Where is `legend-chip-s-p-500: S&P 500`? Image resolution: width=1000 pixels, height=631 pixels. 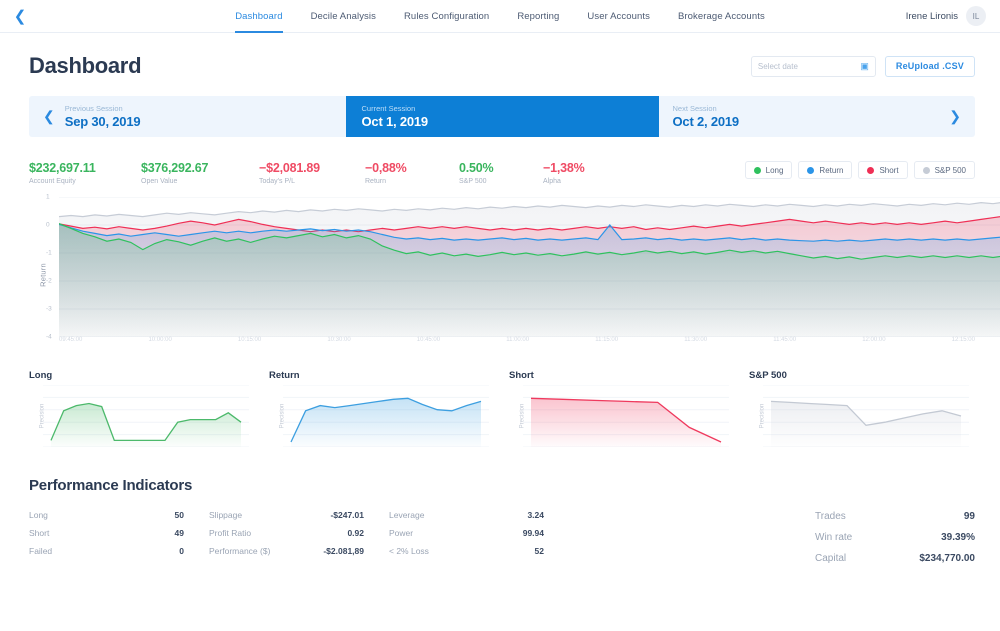
legend-chip-s-p-500: S&P 500 is located at coordinates (944, 170).